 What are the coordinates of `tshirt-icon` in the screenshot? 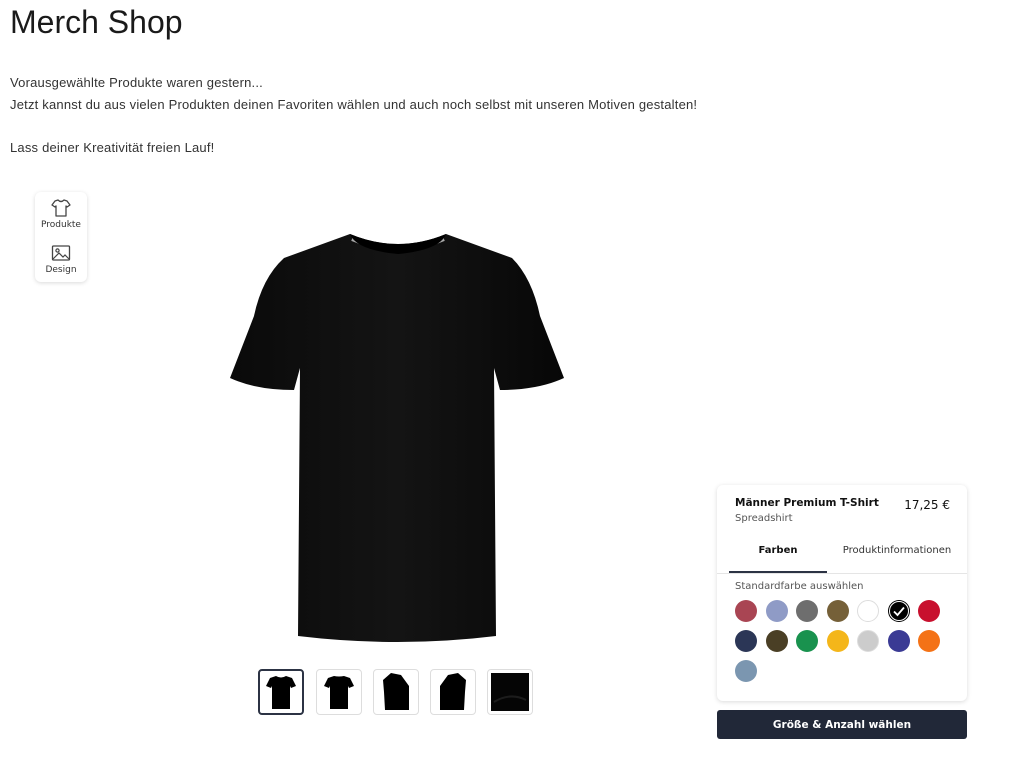 It's located at (61, 208).